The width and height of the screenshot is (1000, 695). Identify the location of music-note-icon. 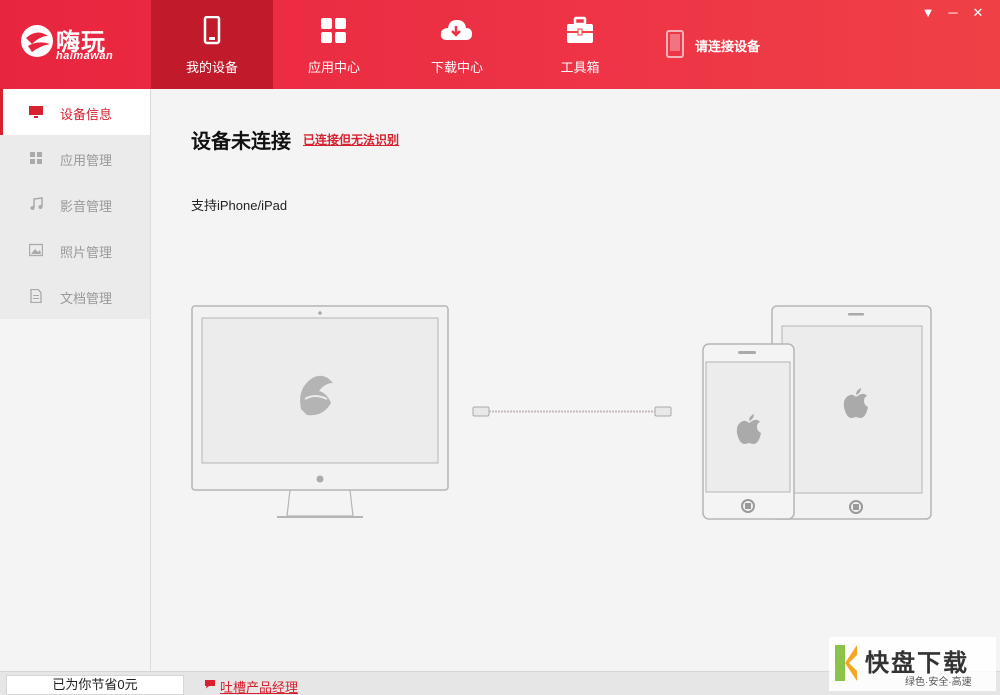
(36, 203).